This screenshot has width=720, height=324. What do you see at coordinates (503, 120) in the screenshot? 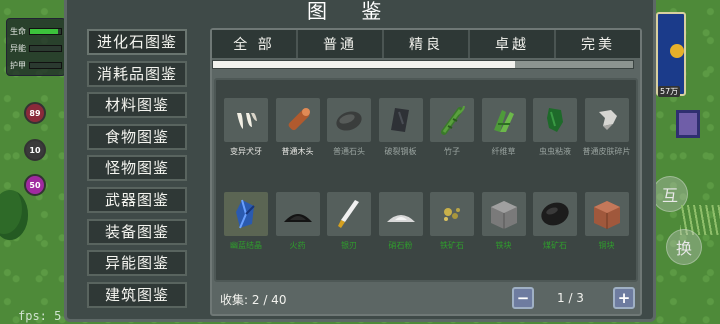
I see `fiber-grass-icon` at bounding box center [503, 120].